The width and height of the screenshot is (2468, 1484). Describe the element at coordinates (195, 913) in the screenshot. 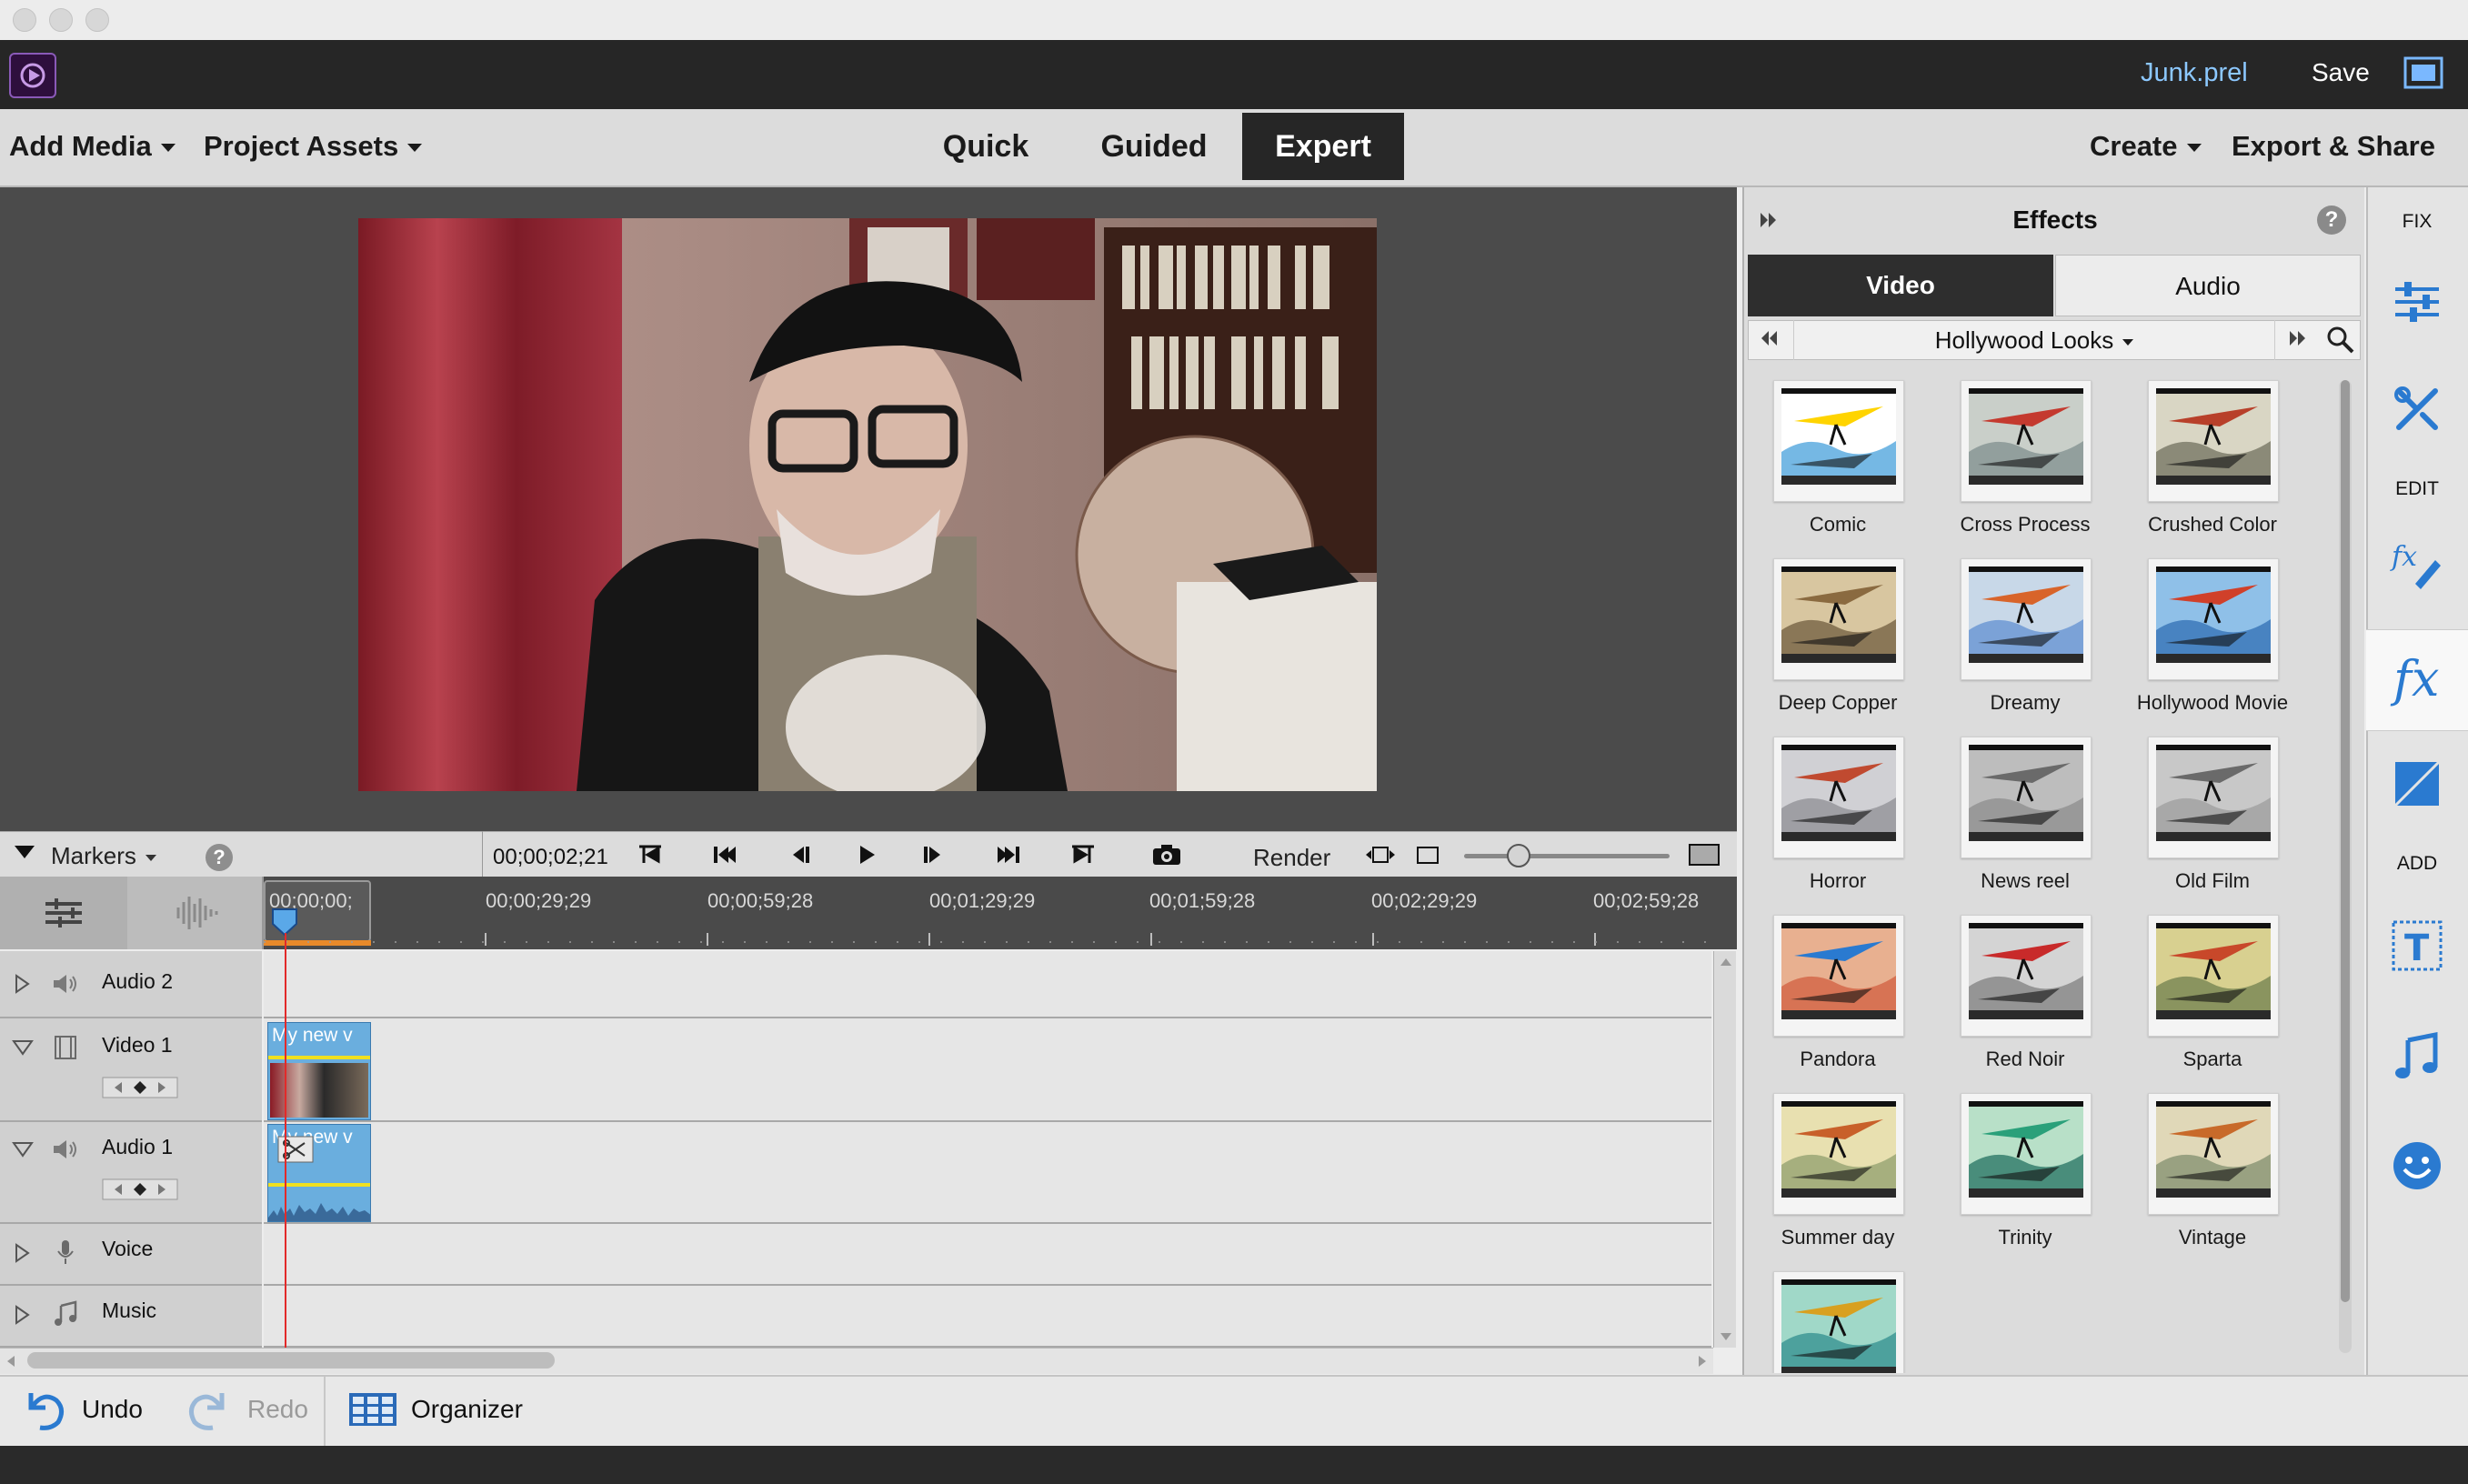

I see `audio-view-button` at that location.